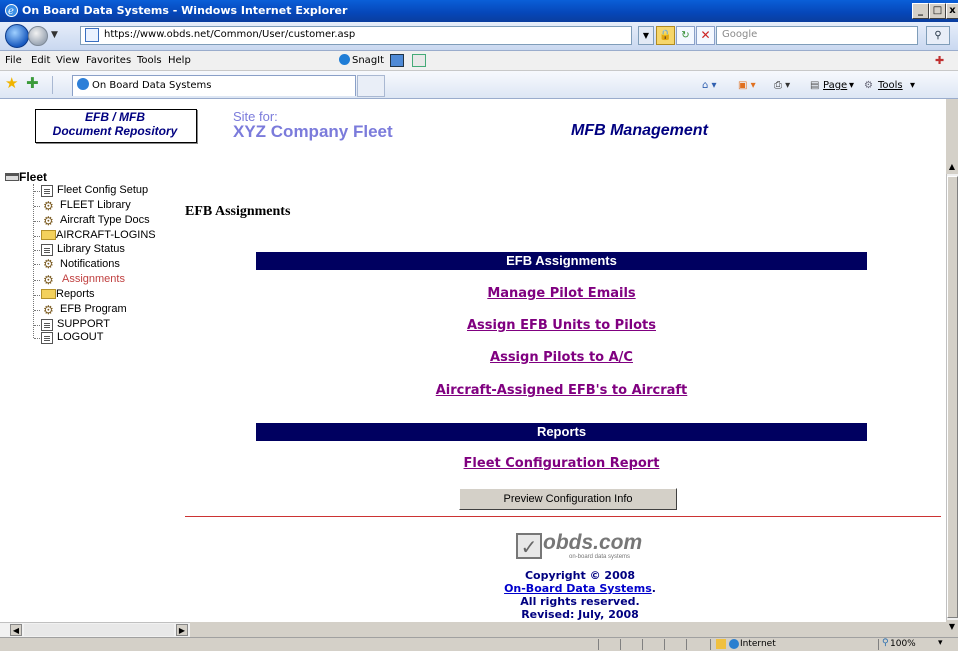 This screenshot has width=958, height=651. I want to click on link-assign-pilots: Assign Pilots to A/C, so click(561, 357).